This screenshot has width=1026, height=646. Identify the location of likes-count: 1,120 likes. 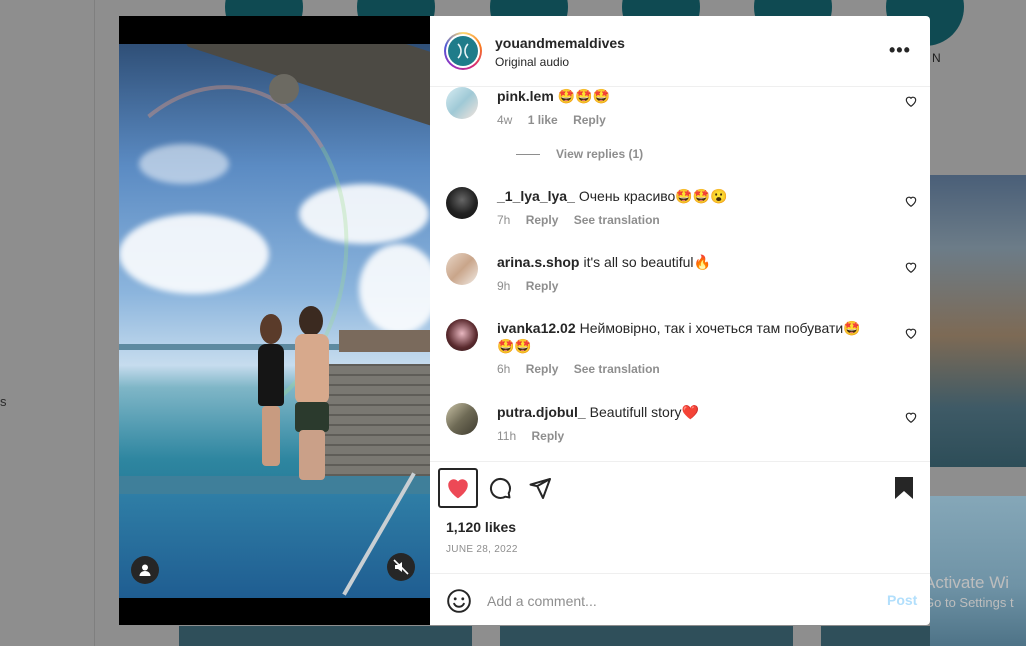
(481, 527).